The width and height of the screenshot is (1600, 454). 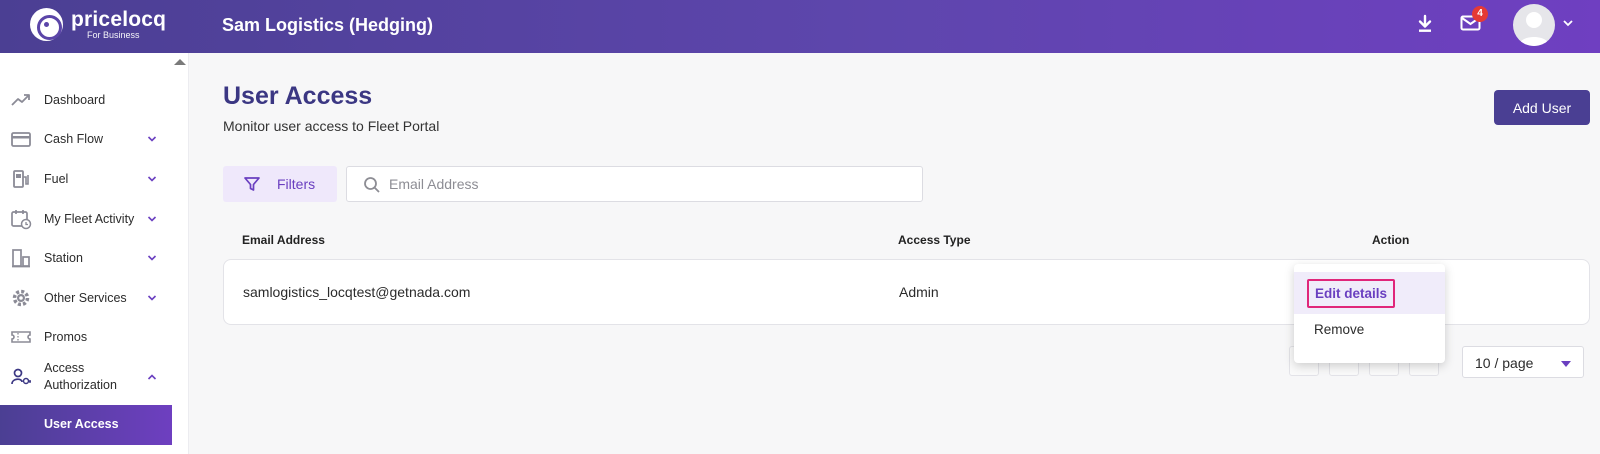 I want to click on page-title: User Access, so click(x=298, y=96).